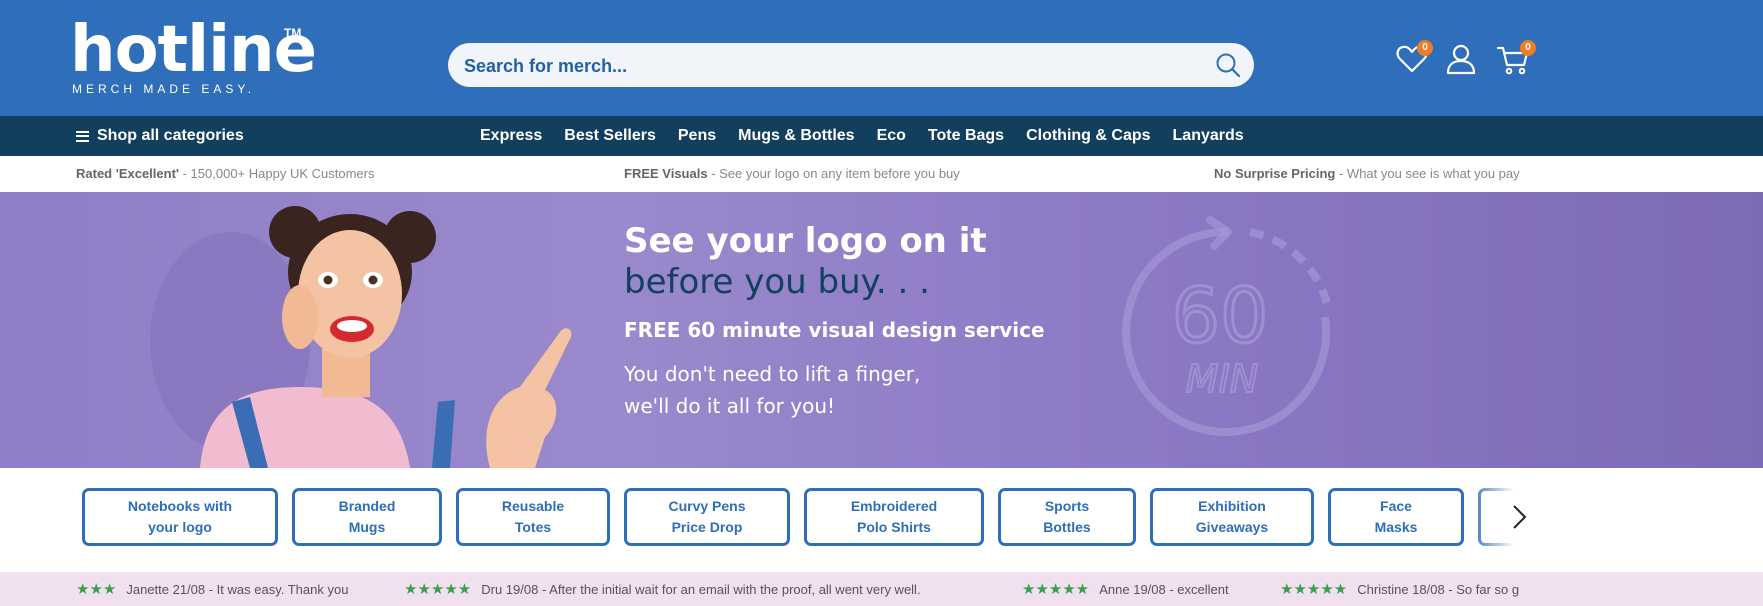 The width and height of the screenshot is (1763, 606). I want to click on hero-body-line-1: You don't need to lift a finger,, so click(772, 374).